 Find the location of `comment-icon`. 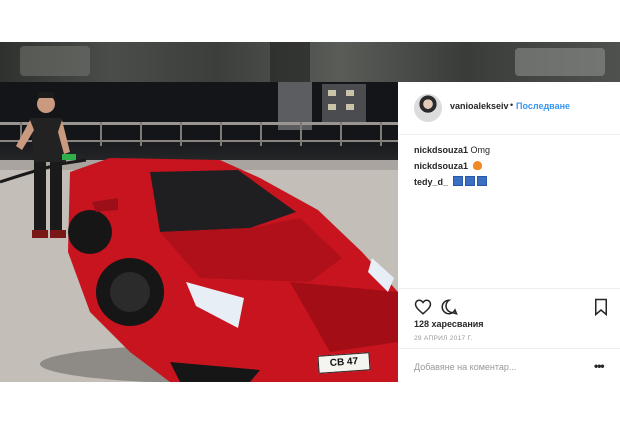

comment-icon is located at coordinates (449, 307).